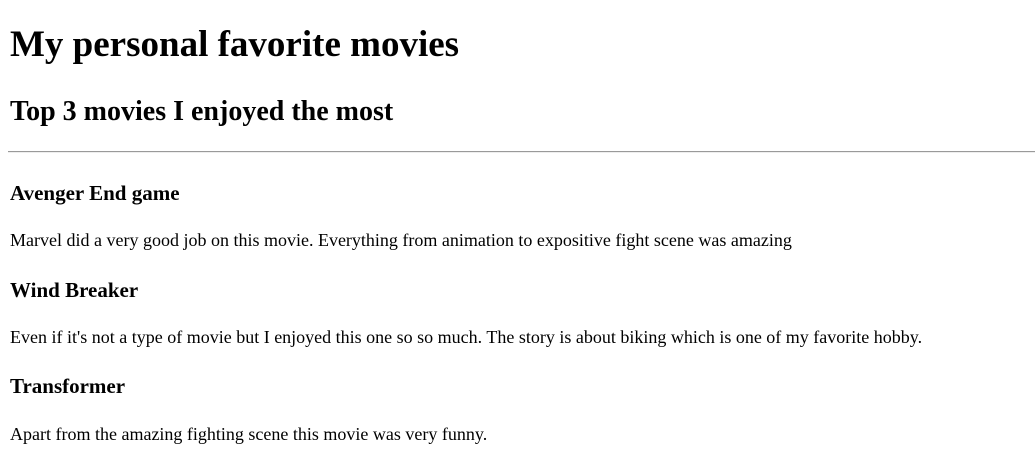 The image size is (1035, 466). What do you see at coordinates (235, 44) in the screenshot?
I see `page-title: My personal favorite movies` at bounding box center [235, 44].